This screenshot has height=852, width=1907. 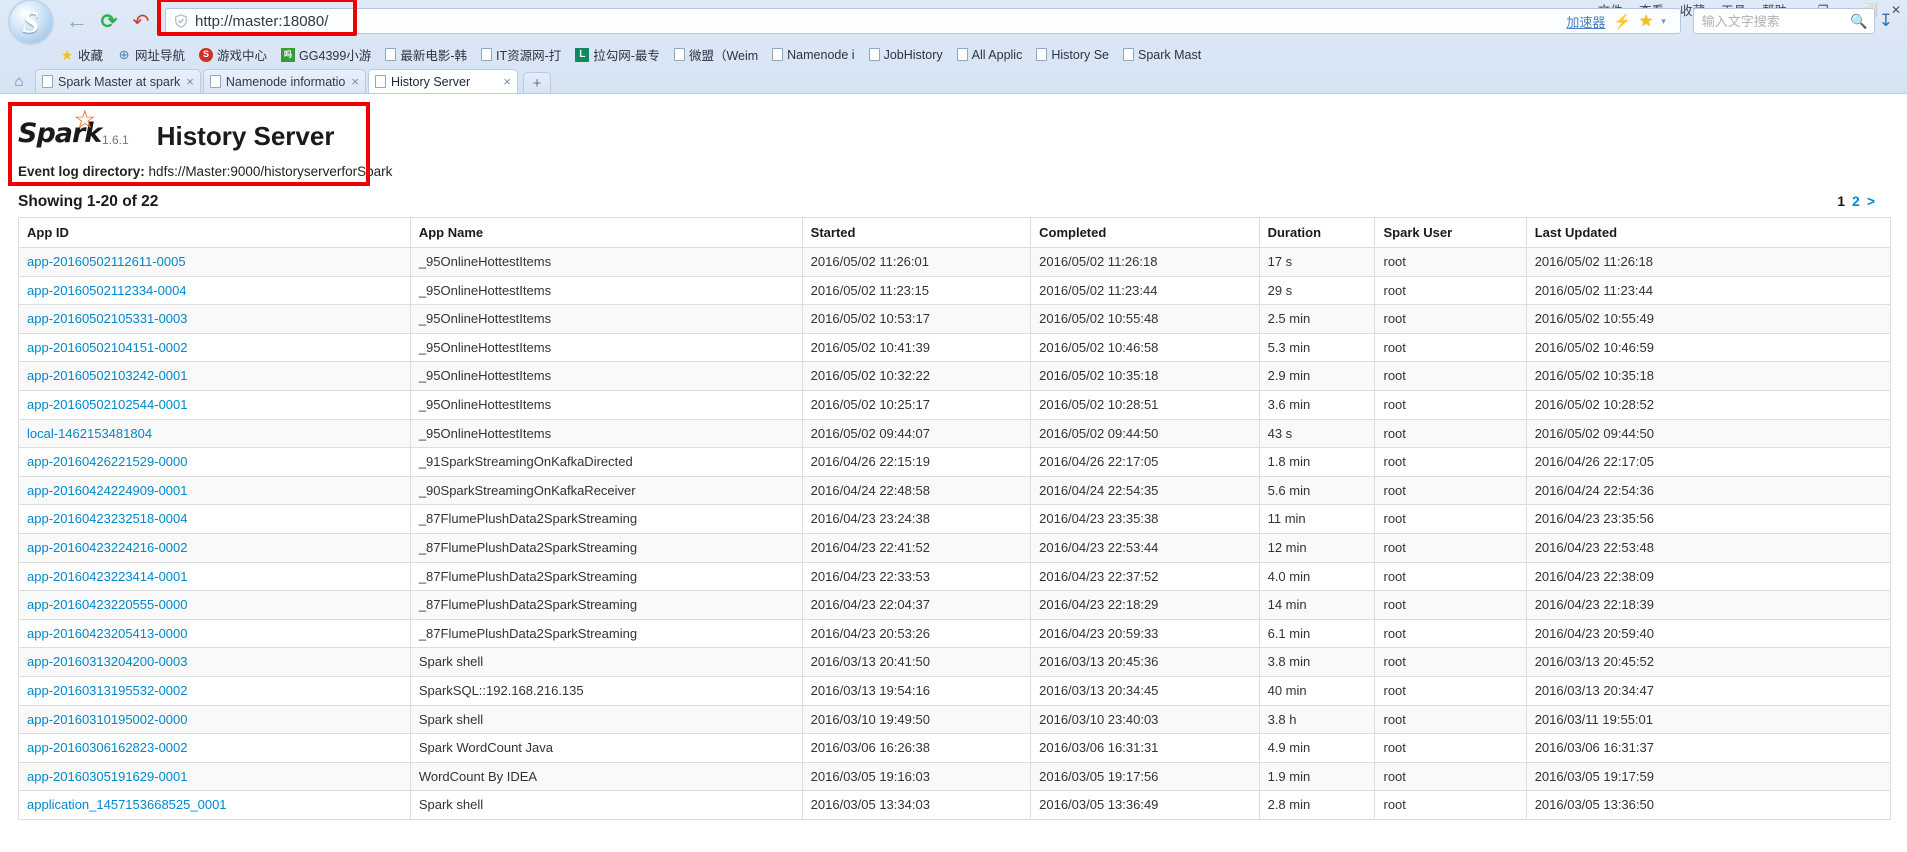 I want to click on home-icon: ↶, so click(x=141, y=21).